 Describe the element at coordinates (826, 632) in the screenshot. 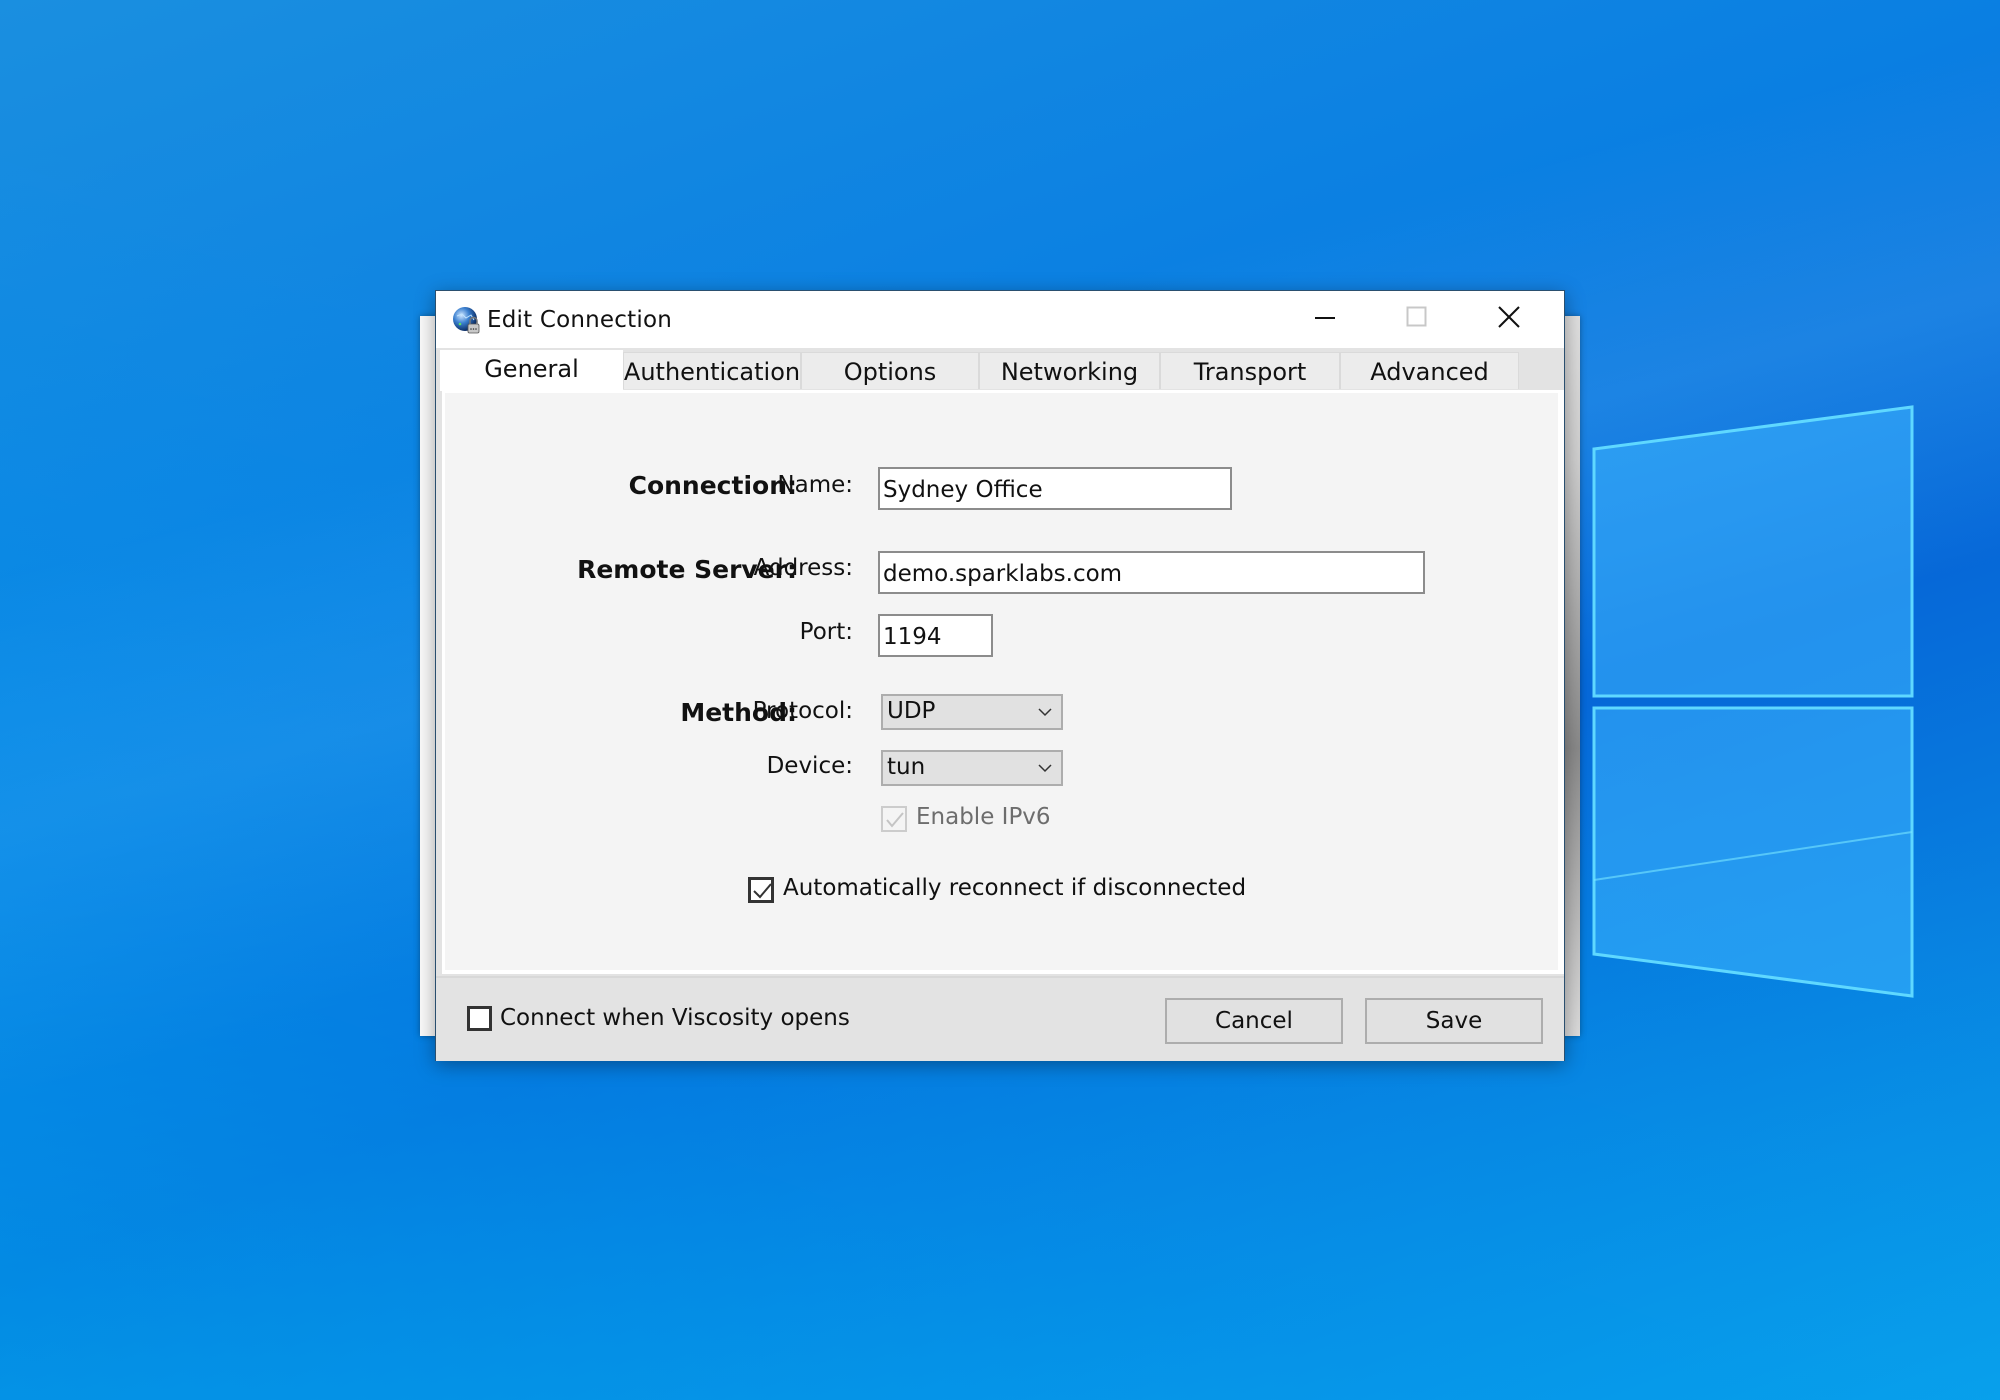

I see `port-label: Port:` at that location.